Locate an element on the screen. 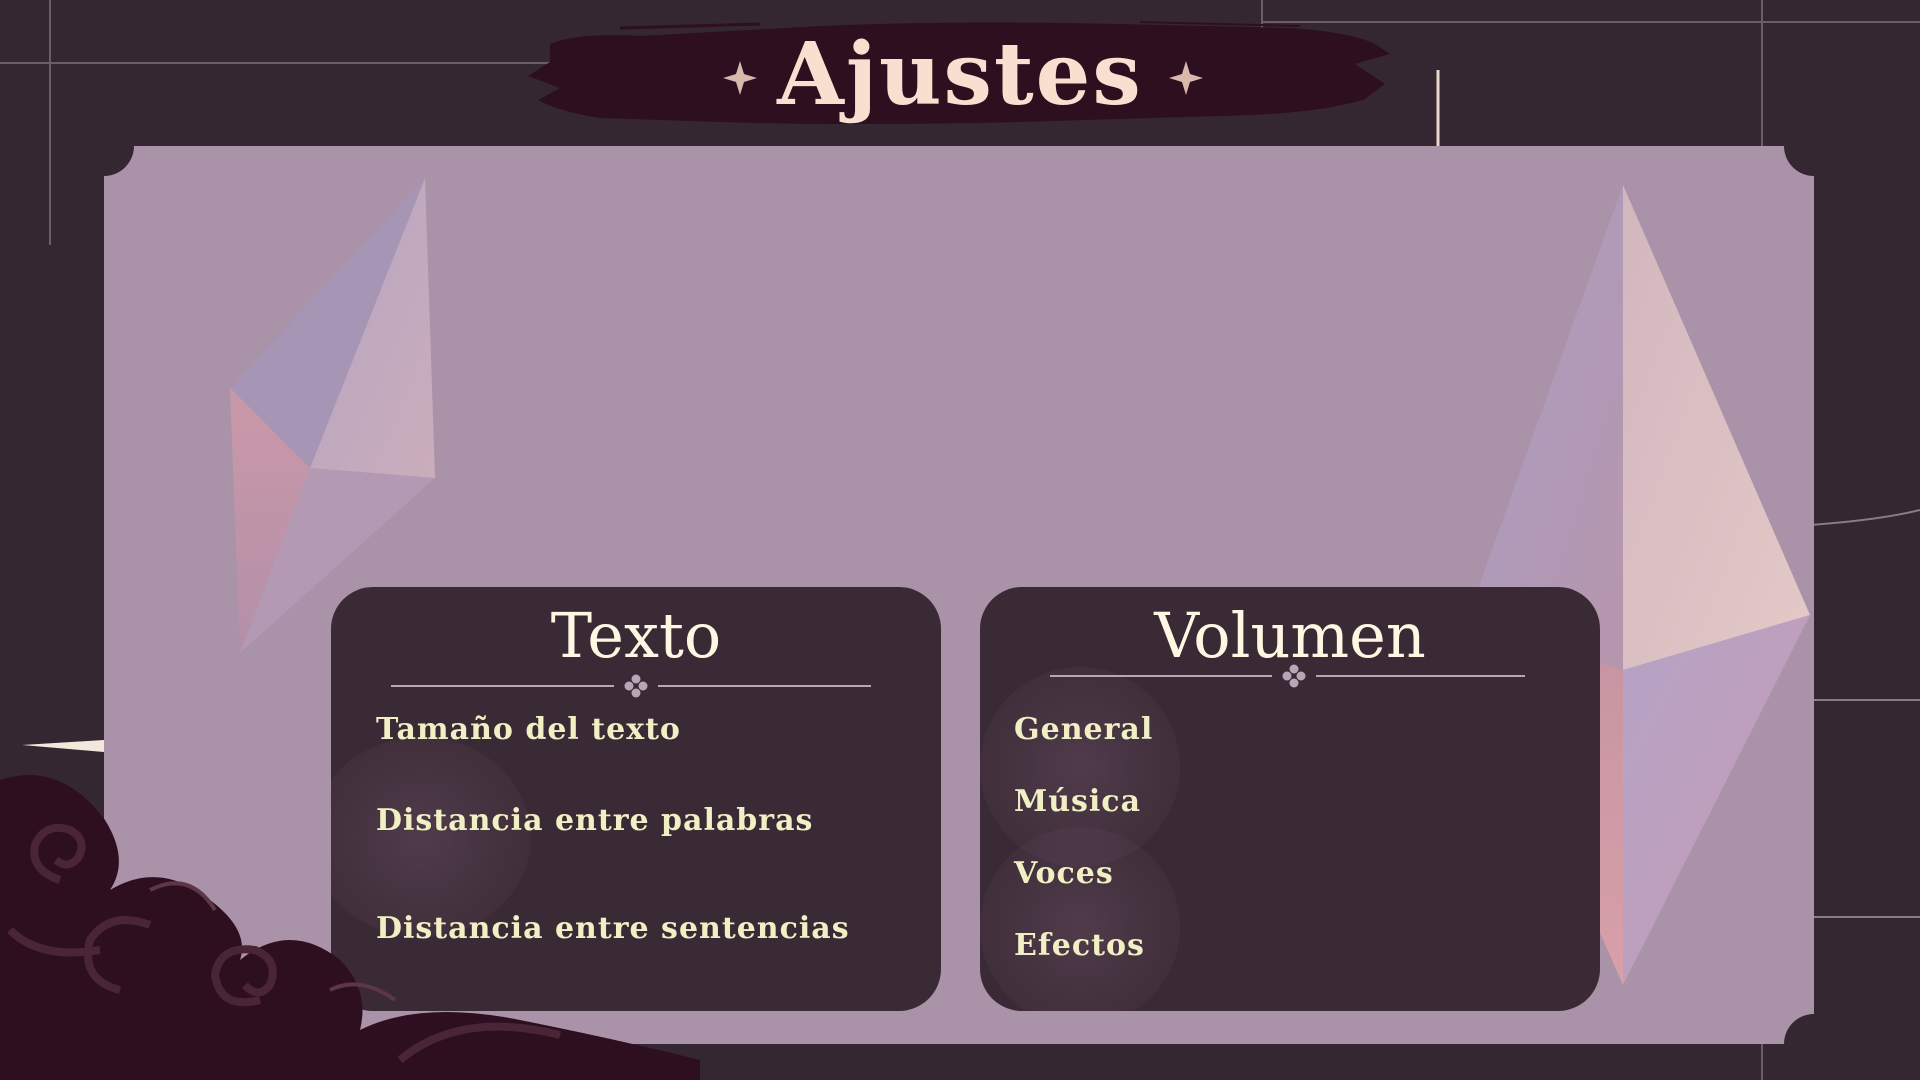 The height and width of the screenshot is (1080, 1920). setting-row-voices-volume: Voces is located at coordinates (1064, 873).